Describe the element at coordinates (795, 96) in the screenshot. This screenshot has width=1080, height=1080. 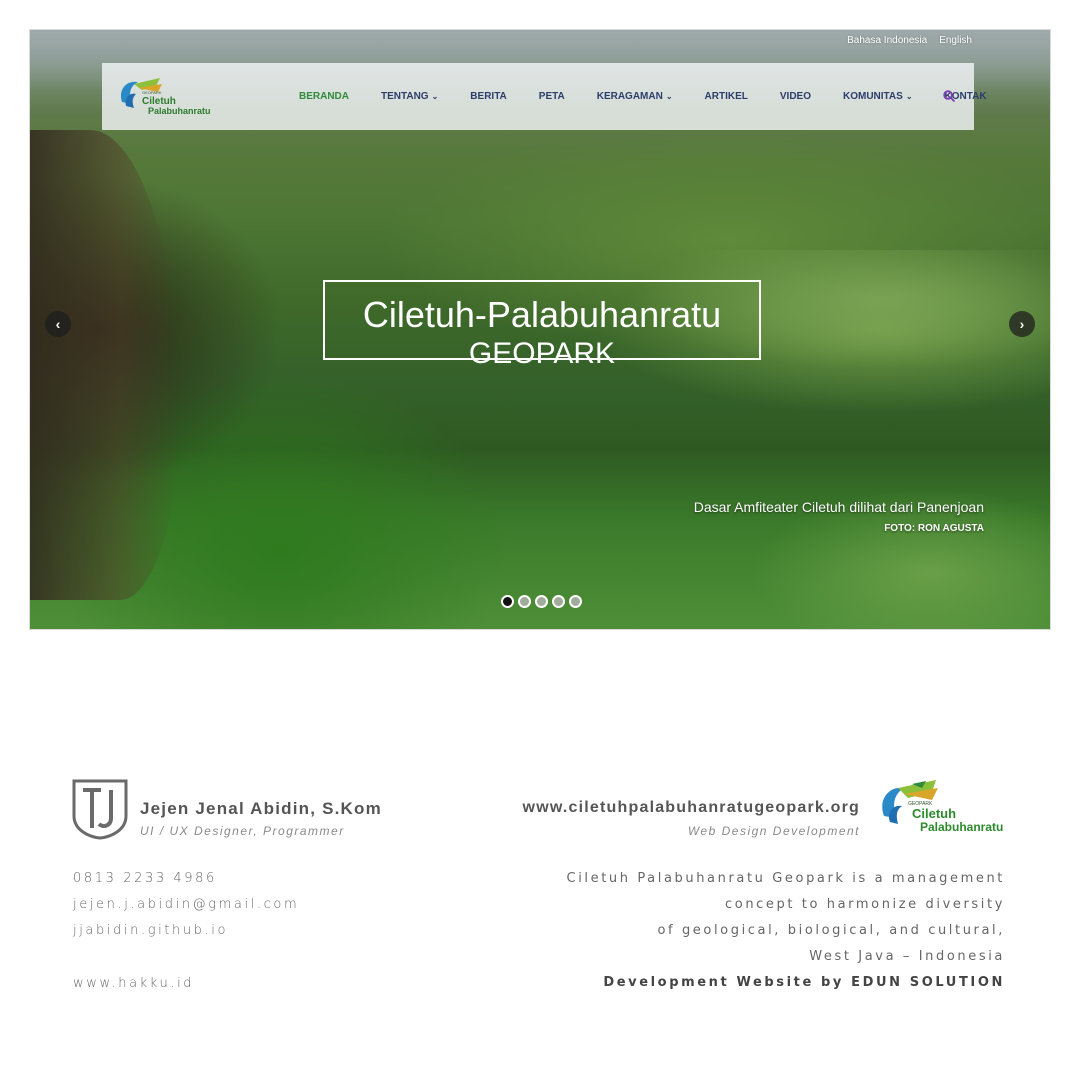
I see `nav-item-video: VIDEO` at that location.